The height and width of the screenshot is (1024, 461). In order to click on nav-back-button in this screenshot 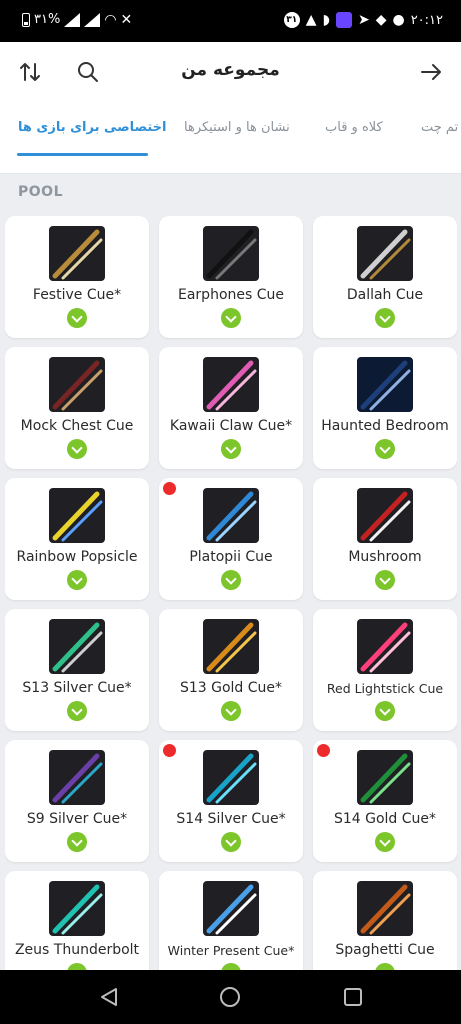, I will do `click(109, 997)`.